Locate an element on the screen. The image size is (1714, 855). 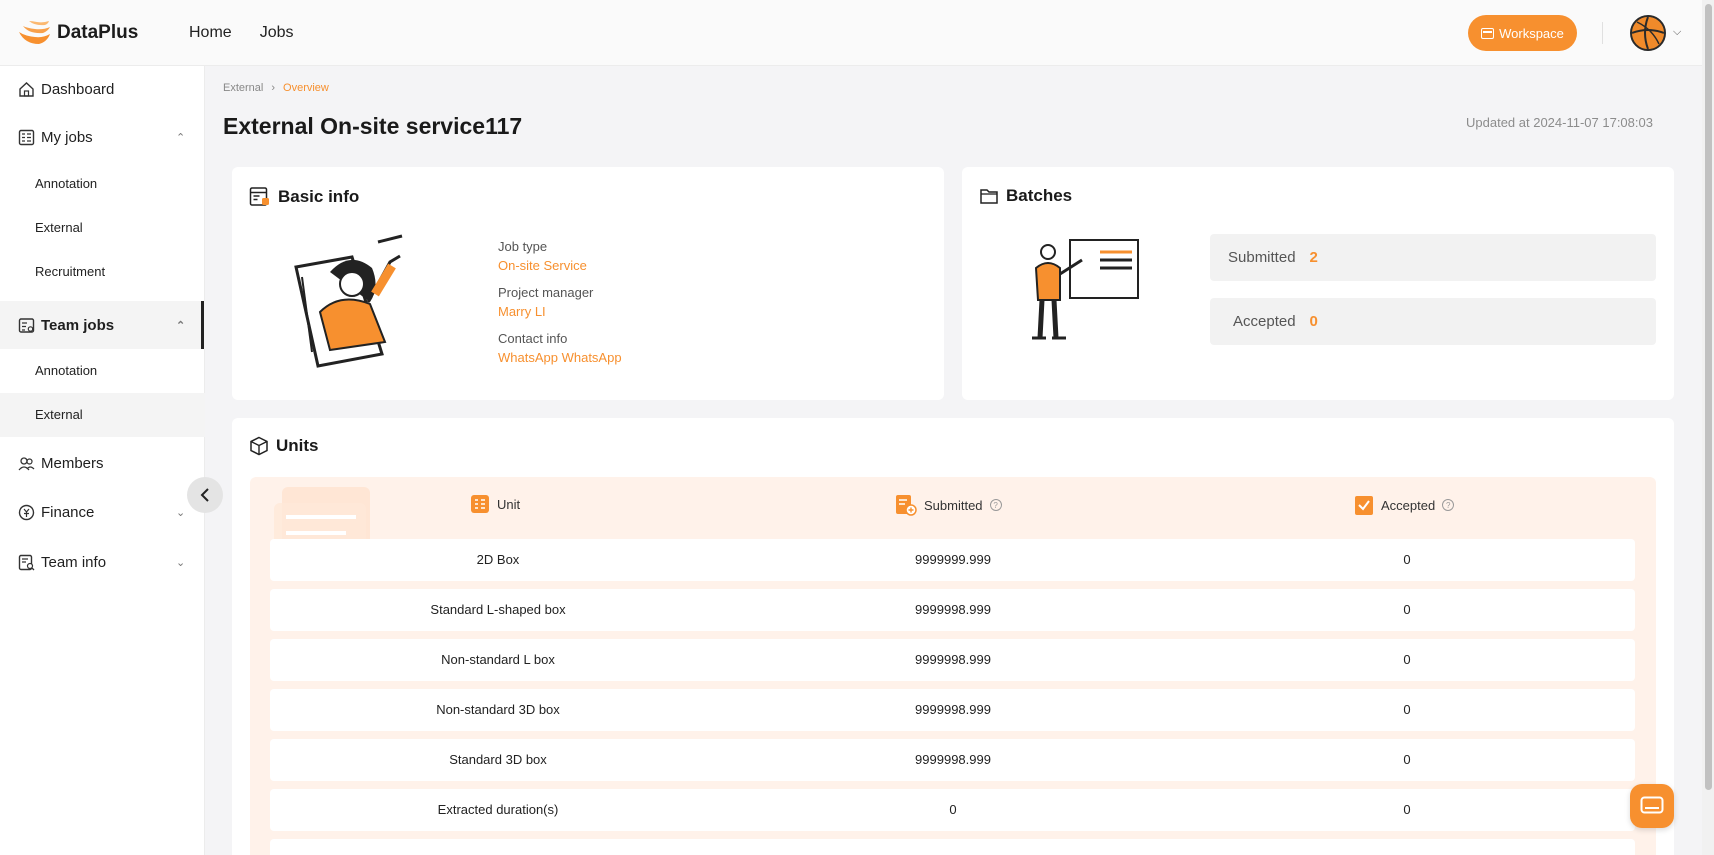
top-nav: Home Jobs is located at coordinates (241, 33).